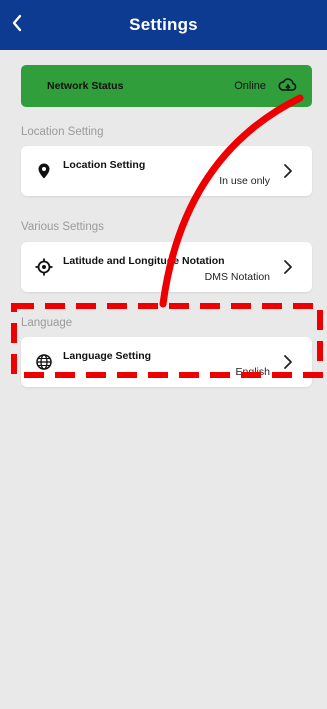 The width and height of the screenshot is (327, 709). I want to click on top-app-bar: Settings, so click(163, 25).